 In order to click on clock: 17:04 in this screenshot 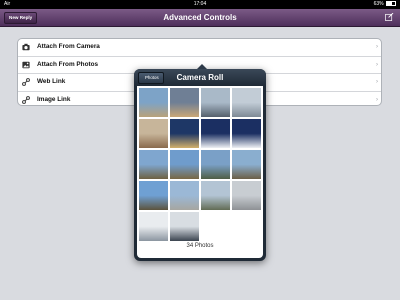, I will do `click(200, 4)`.